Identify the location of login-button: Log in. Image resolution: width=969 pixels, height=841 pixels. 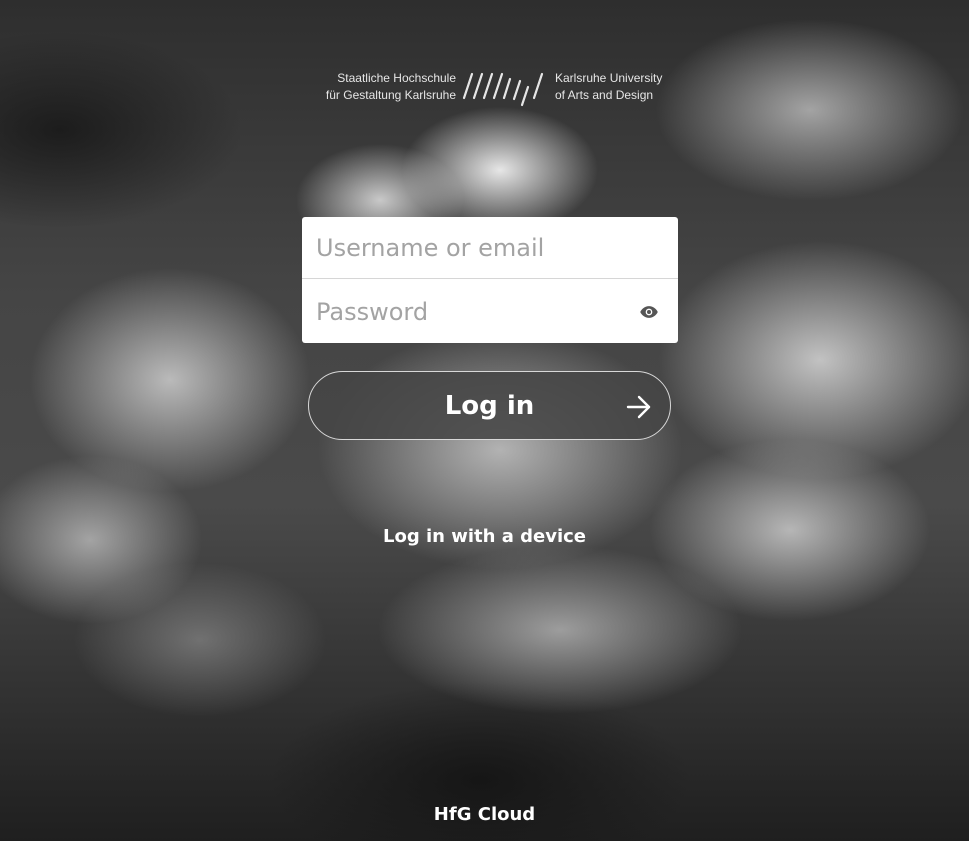
(489, 405).